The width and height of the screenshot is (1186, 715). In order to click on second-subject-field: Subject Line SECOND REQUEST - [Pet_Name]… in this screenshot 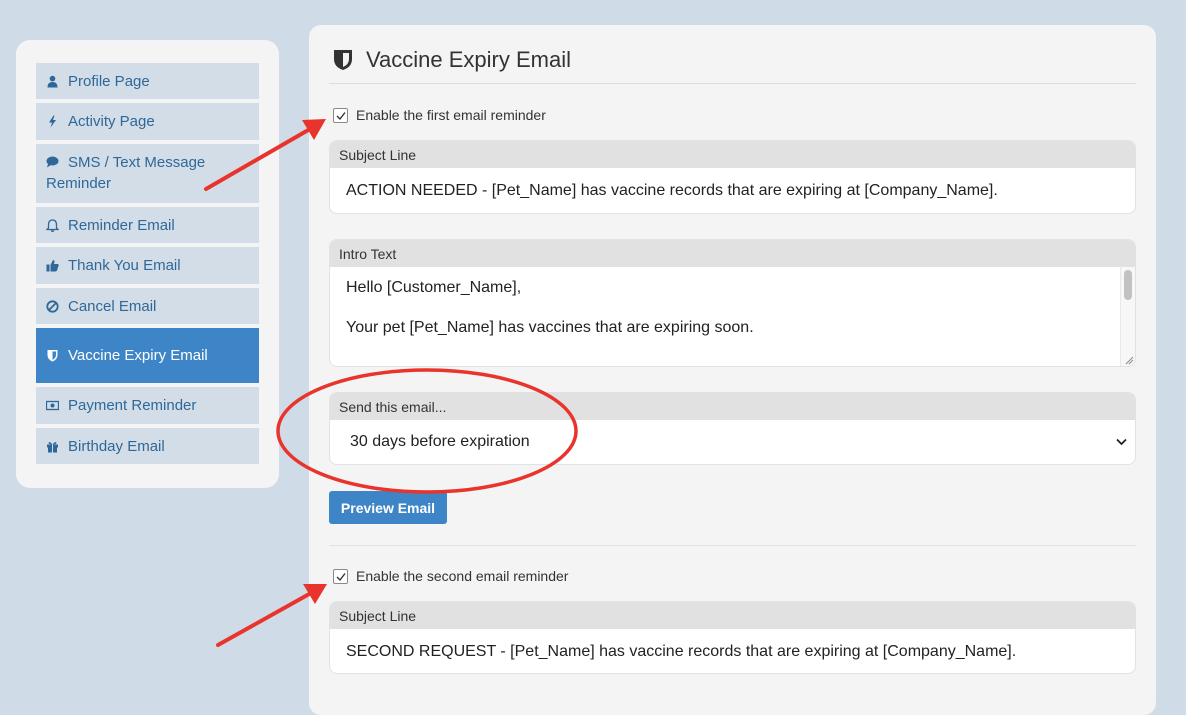, I will do `click(732, 637)`.